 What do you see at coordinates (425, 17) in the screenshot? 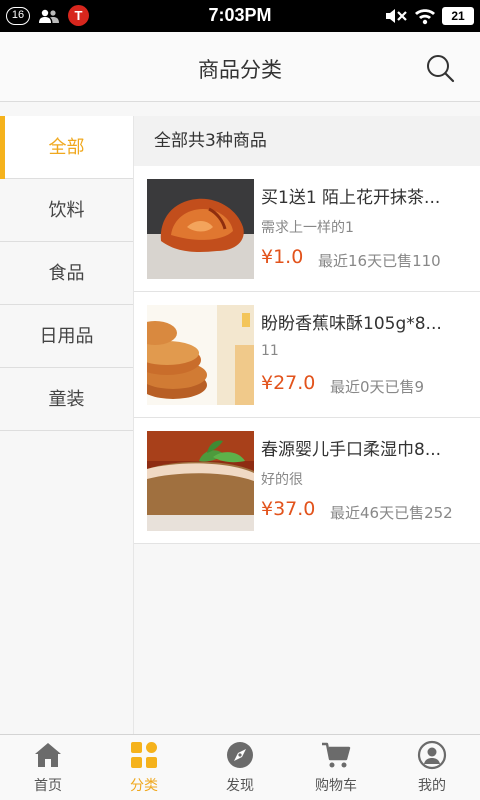
I see `wifi-icon` at bounding box center [425, 17].